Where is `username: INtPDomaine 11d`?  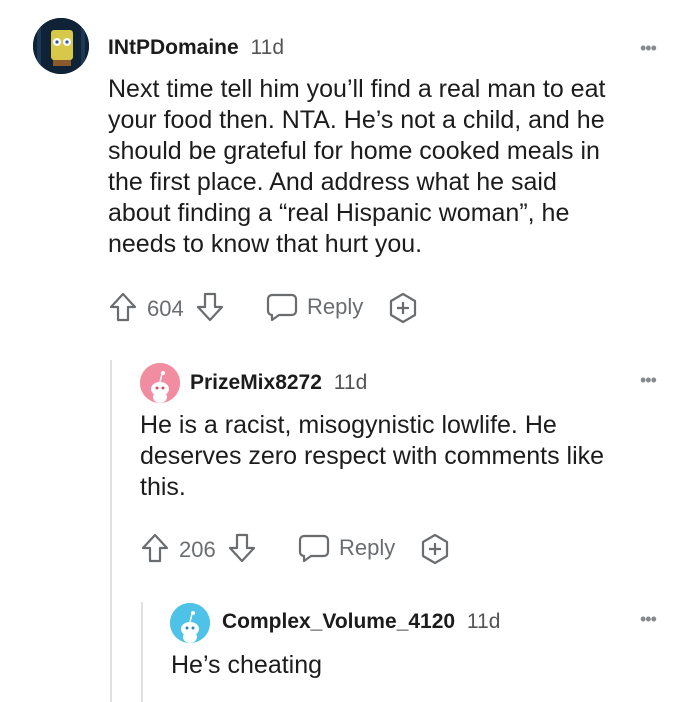 username: INtPDomaine 11d is located at coordinates (196, 48).